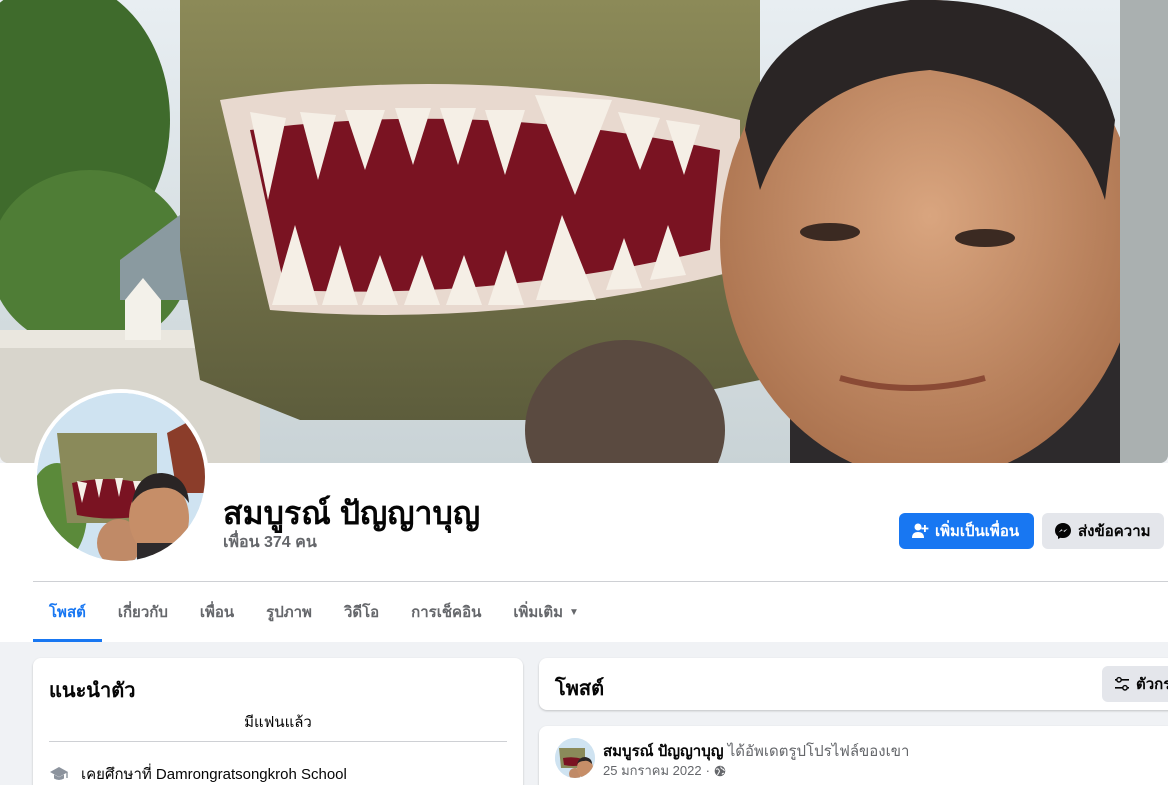 This screenshot has width=1168, height=785. I want to click on friend-count: เพื่อน 374 คน, so click(270, 542).